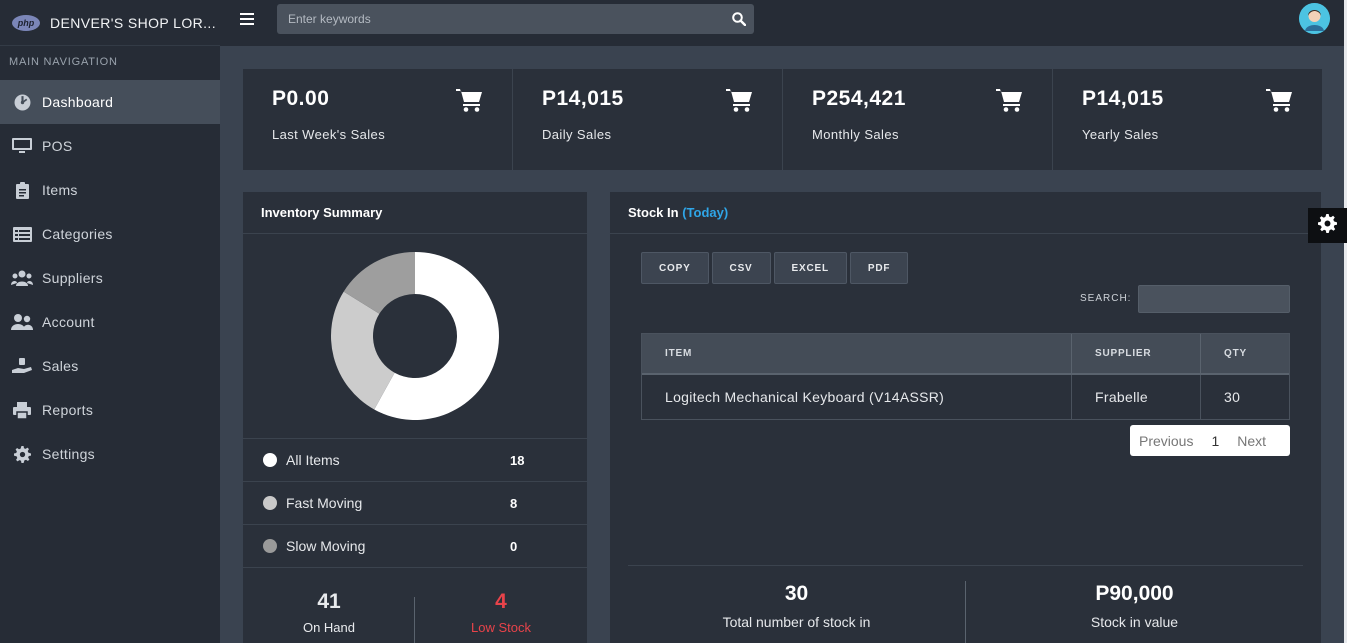 This screenshot has height=643, width=1347. I want to click on sidebar-item-label: Sales, so click(60, 366).